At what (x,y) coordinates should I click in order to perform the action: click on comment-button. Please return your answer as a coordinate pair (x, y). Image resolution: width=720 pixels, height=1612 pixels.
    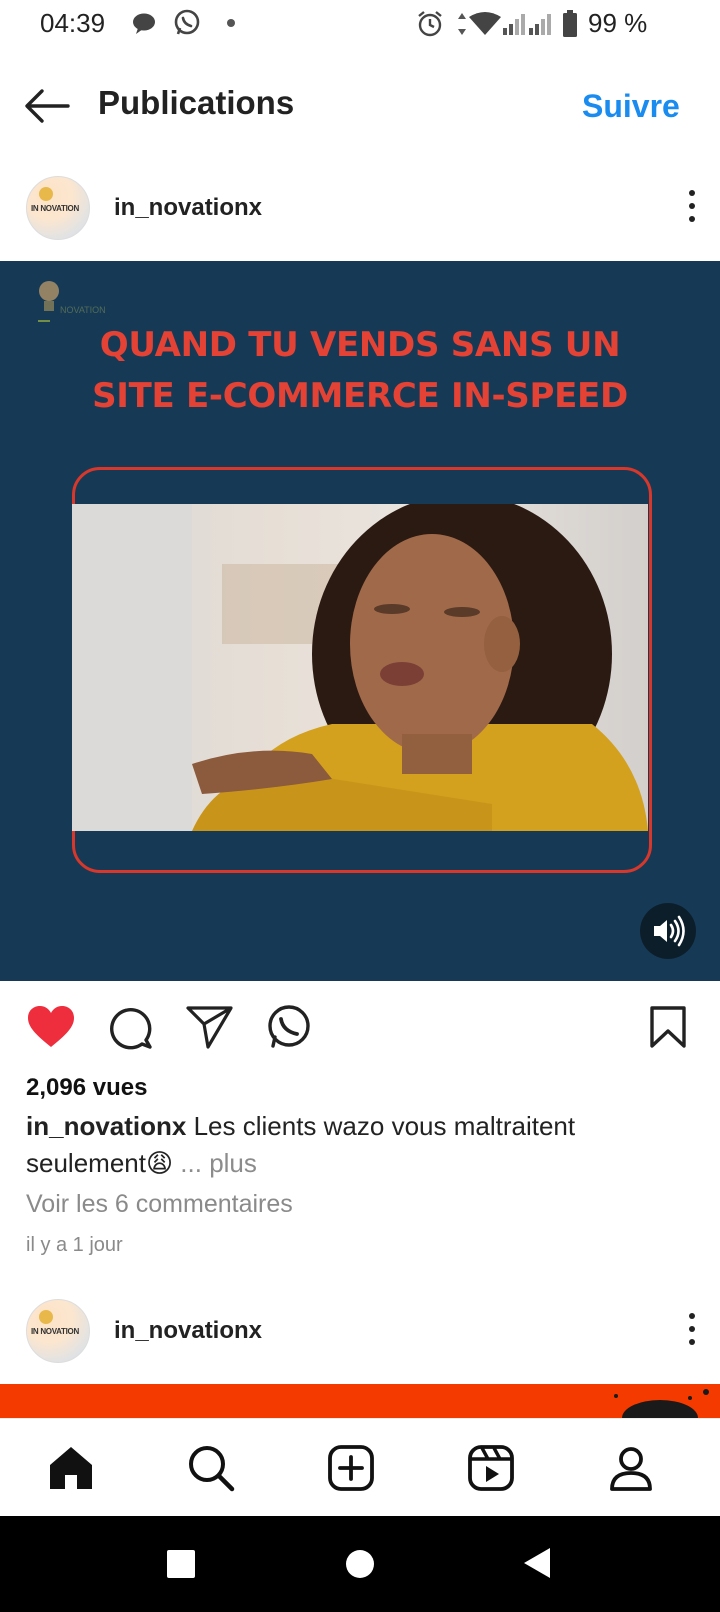
    Looking at the image, I should click on (131, 1029).